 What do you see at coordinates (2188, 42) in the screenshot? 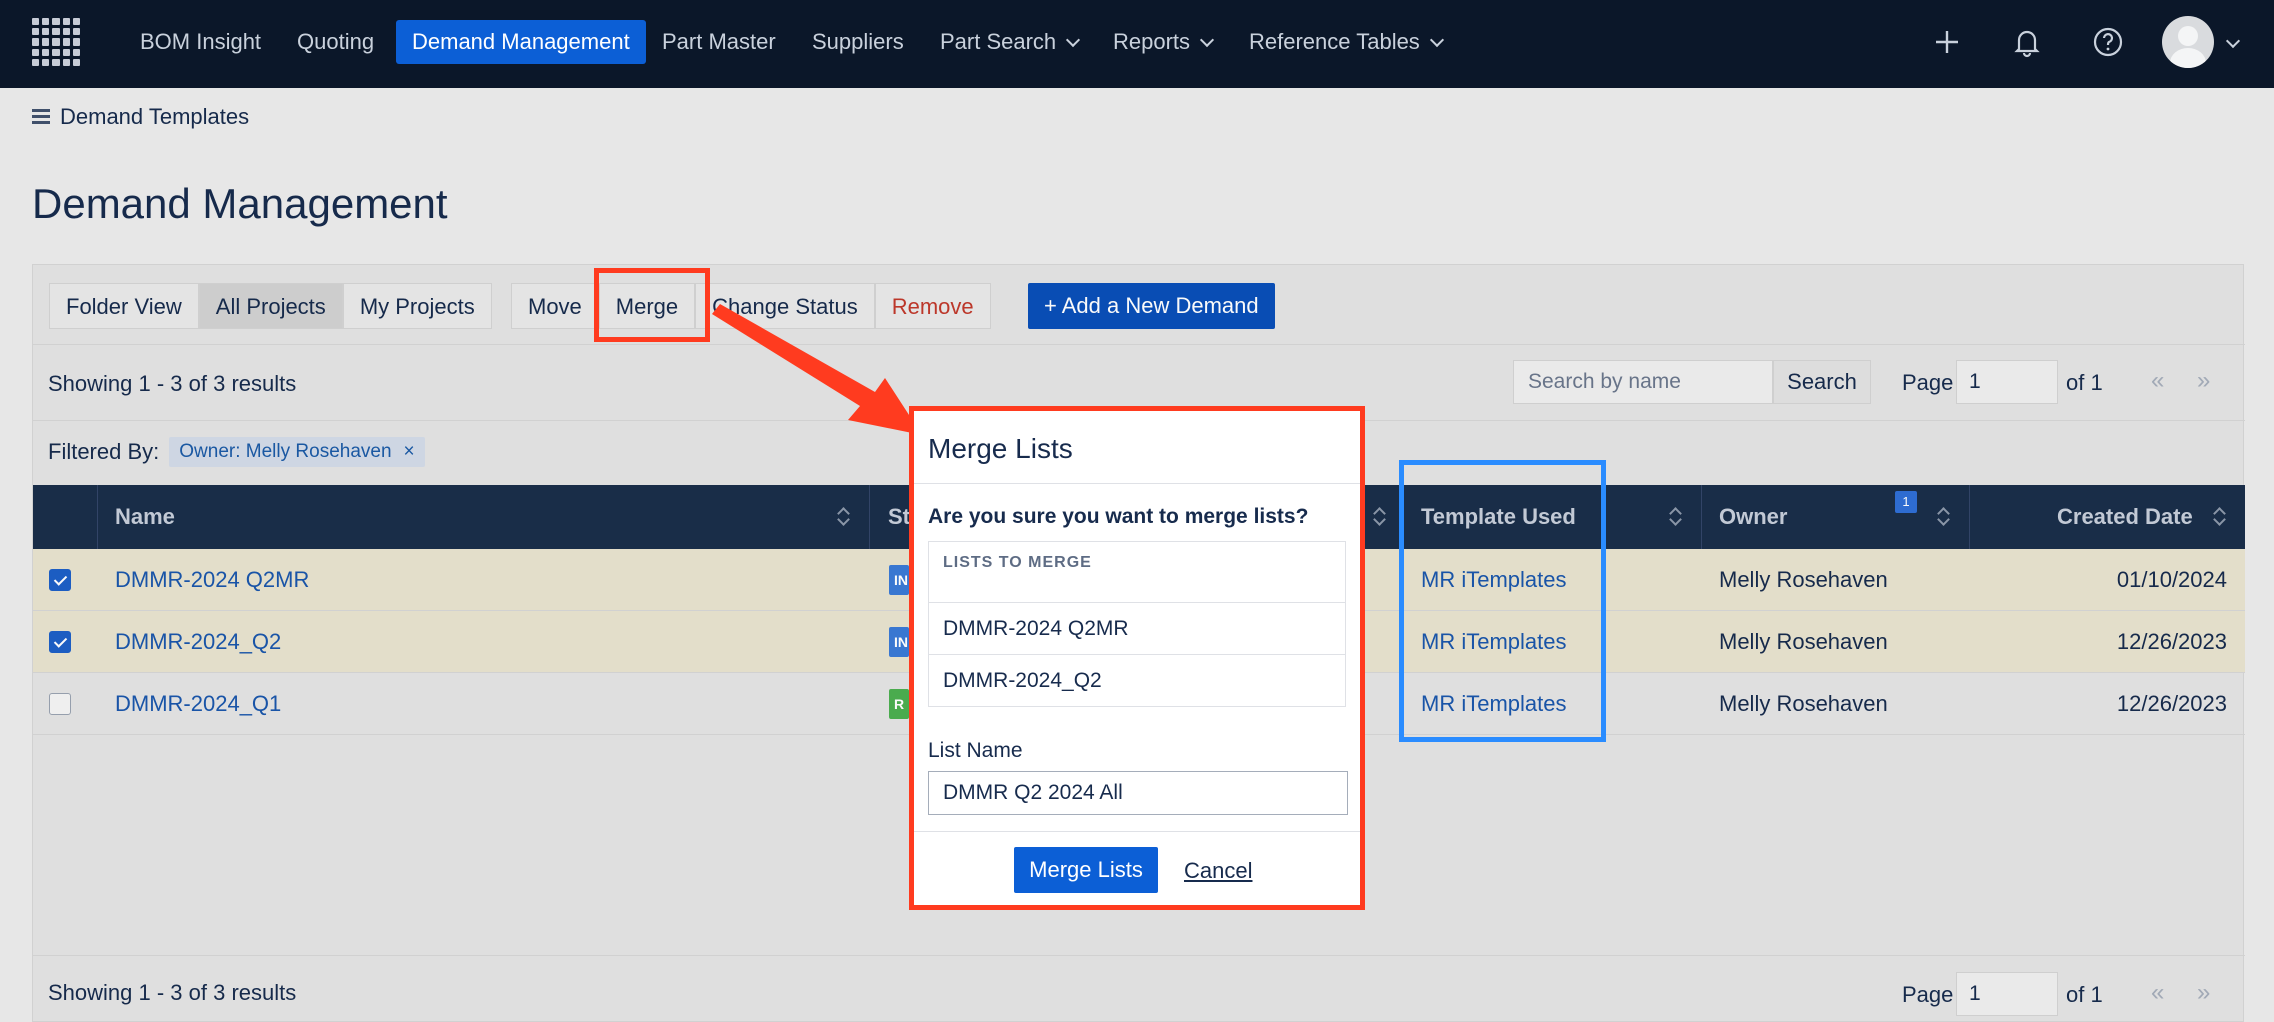
I see `avatar` at bounding box center [2188, 42].